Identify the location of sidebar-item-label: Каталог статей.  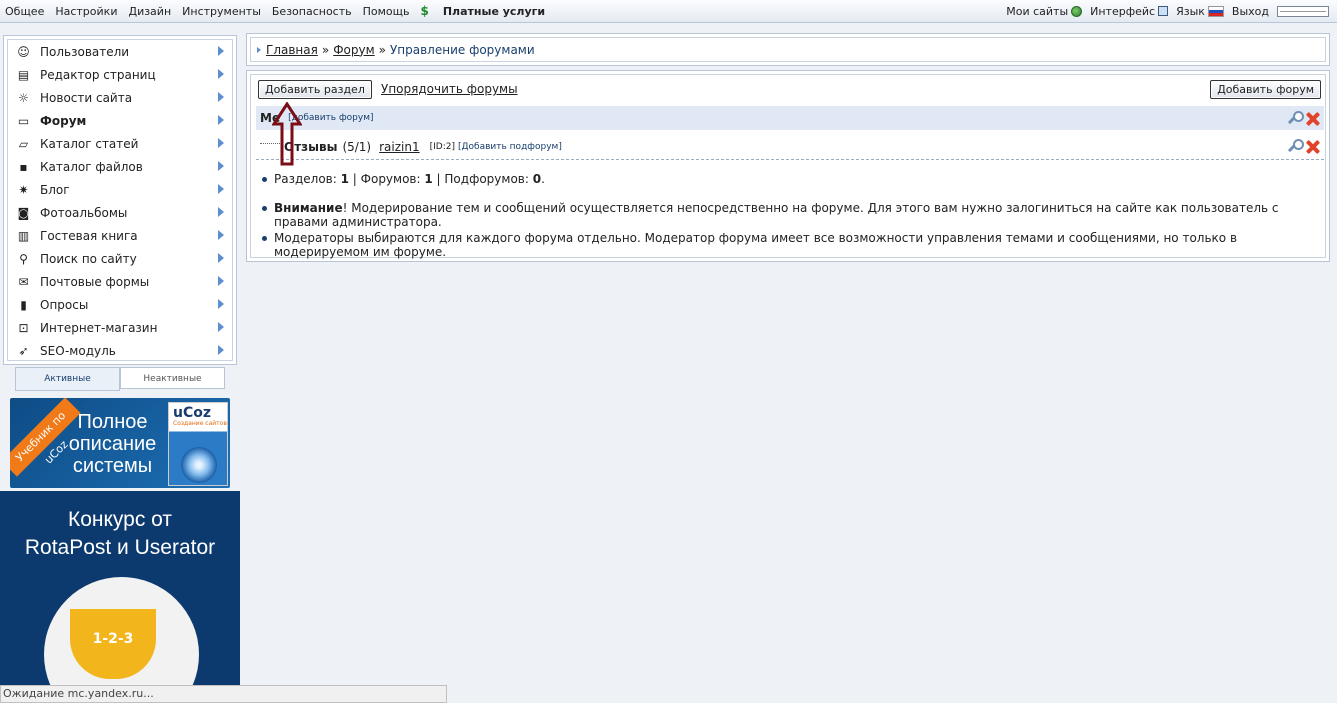
(89, 143).